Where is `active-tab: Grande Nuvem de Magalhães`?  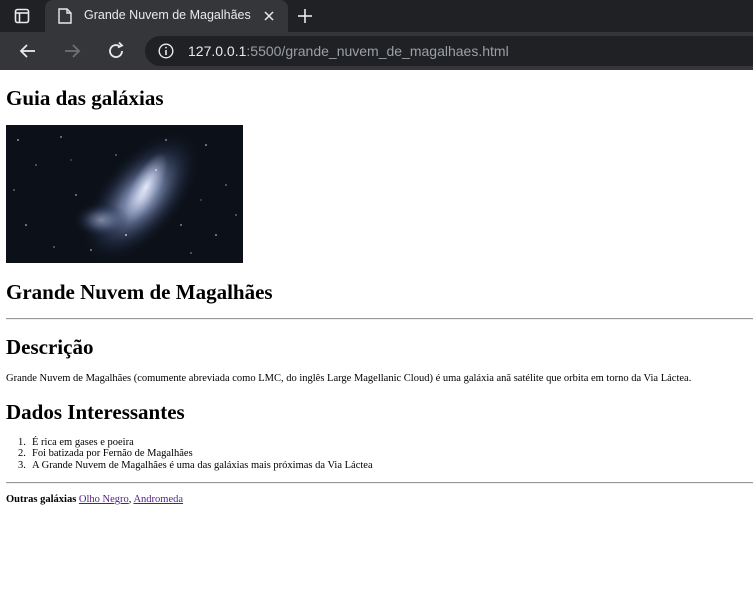
active-tab: Grande Nuvem de Magalhães is located at coordinates (166, 16).